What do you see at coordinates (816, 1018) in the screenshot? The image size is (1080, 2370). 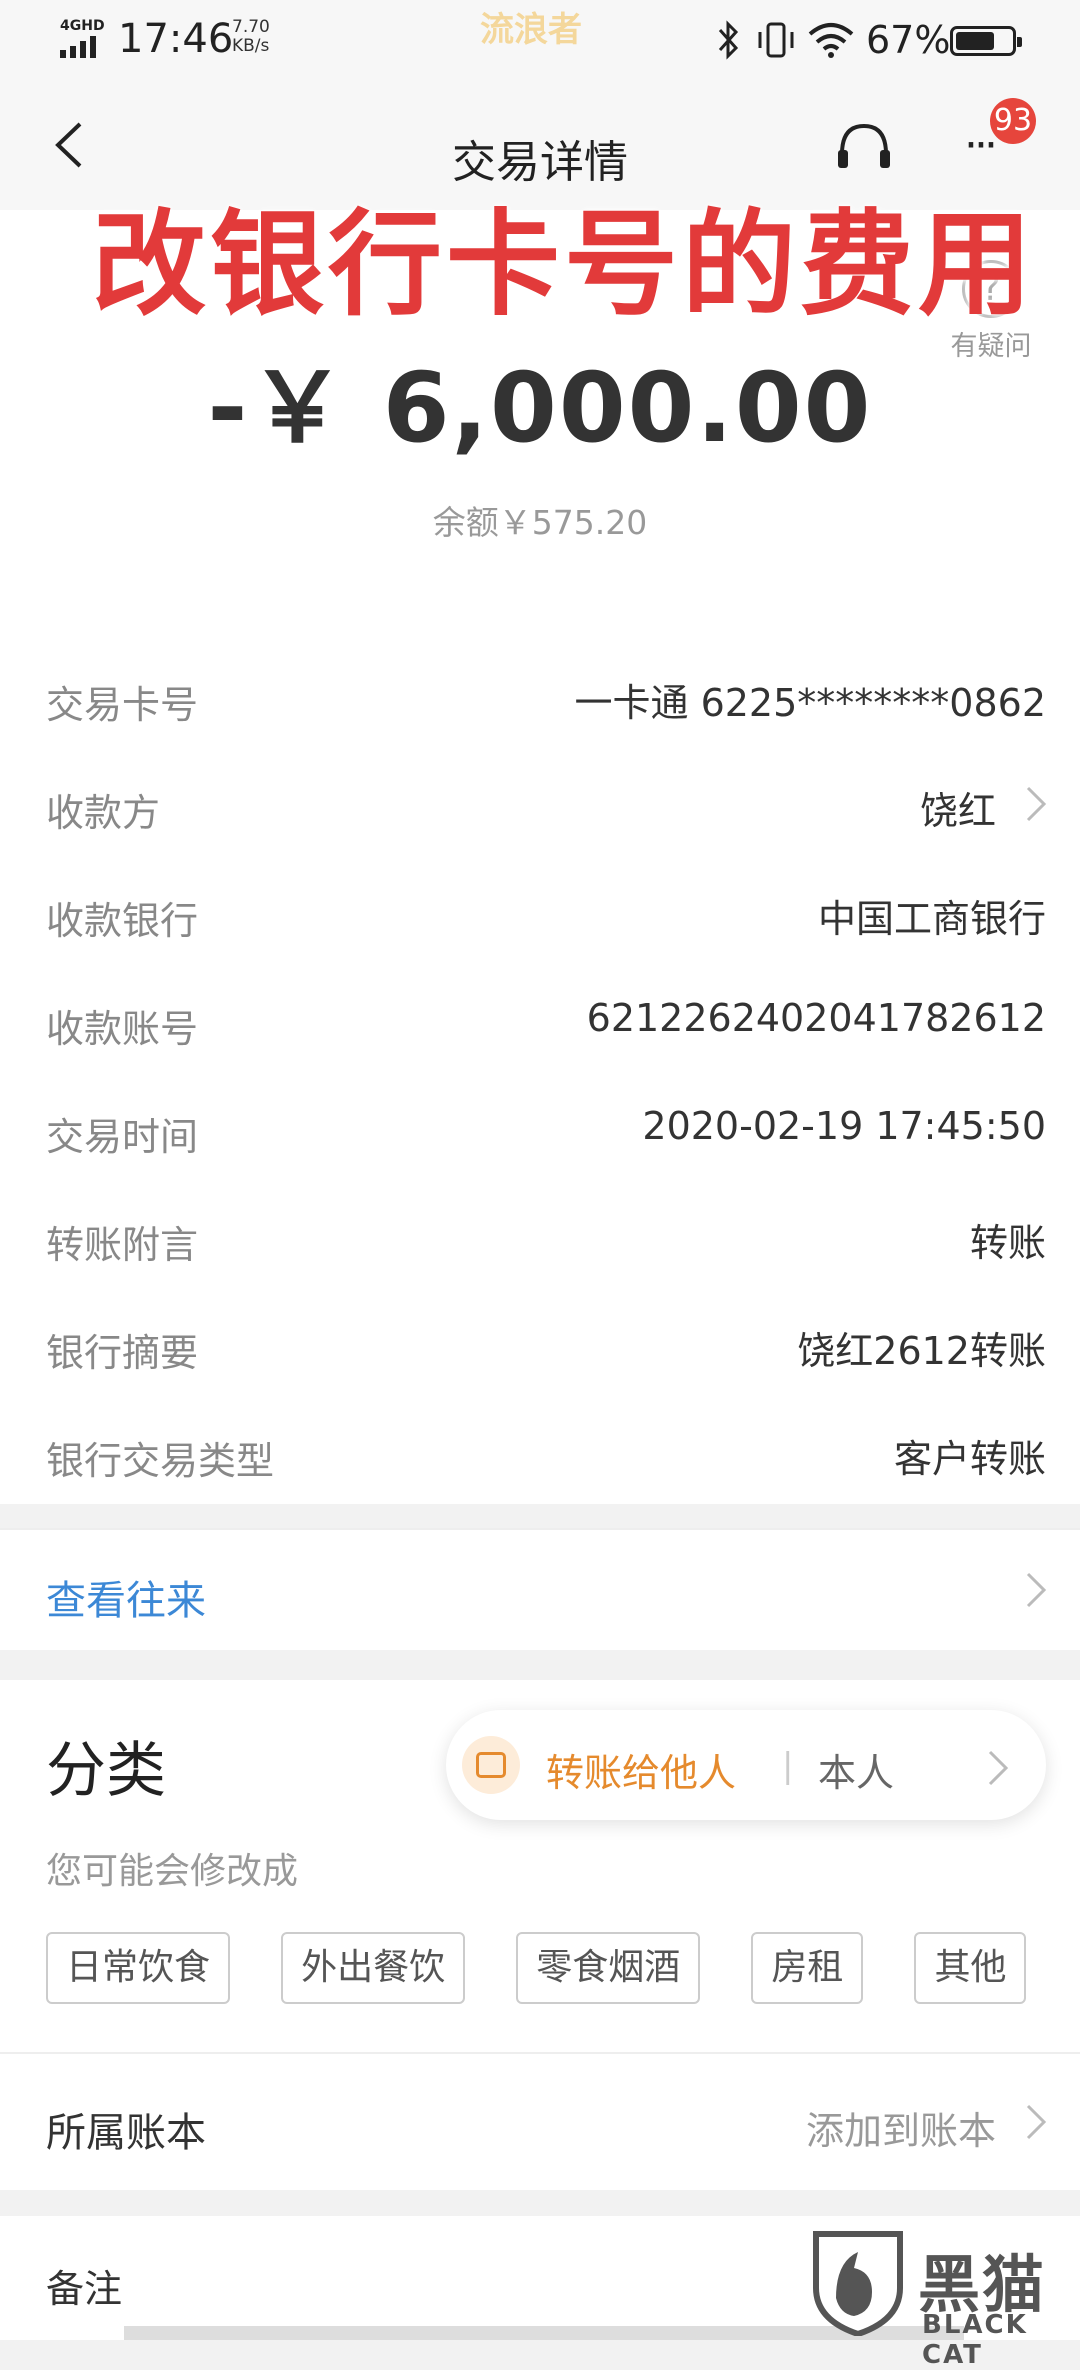 I see `detail-value: 6212262402041782612` at bounding box center [816, 1018].